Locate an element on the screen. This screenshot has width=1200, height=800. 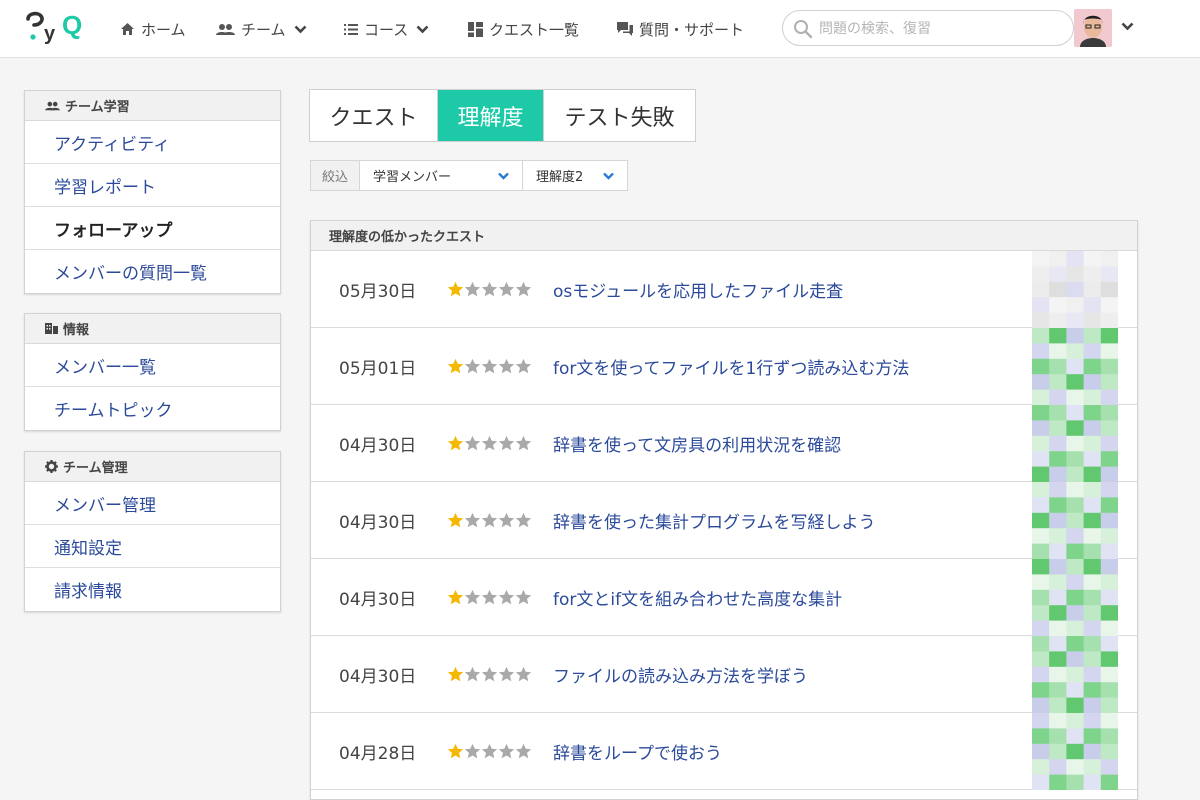
quest-title-link: 辞書を使った集計プログラムを写経しよう is located at coordinates (714, 520).